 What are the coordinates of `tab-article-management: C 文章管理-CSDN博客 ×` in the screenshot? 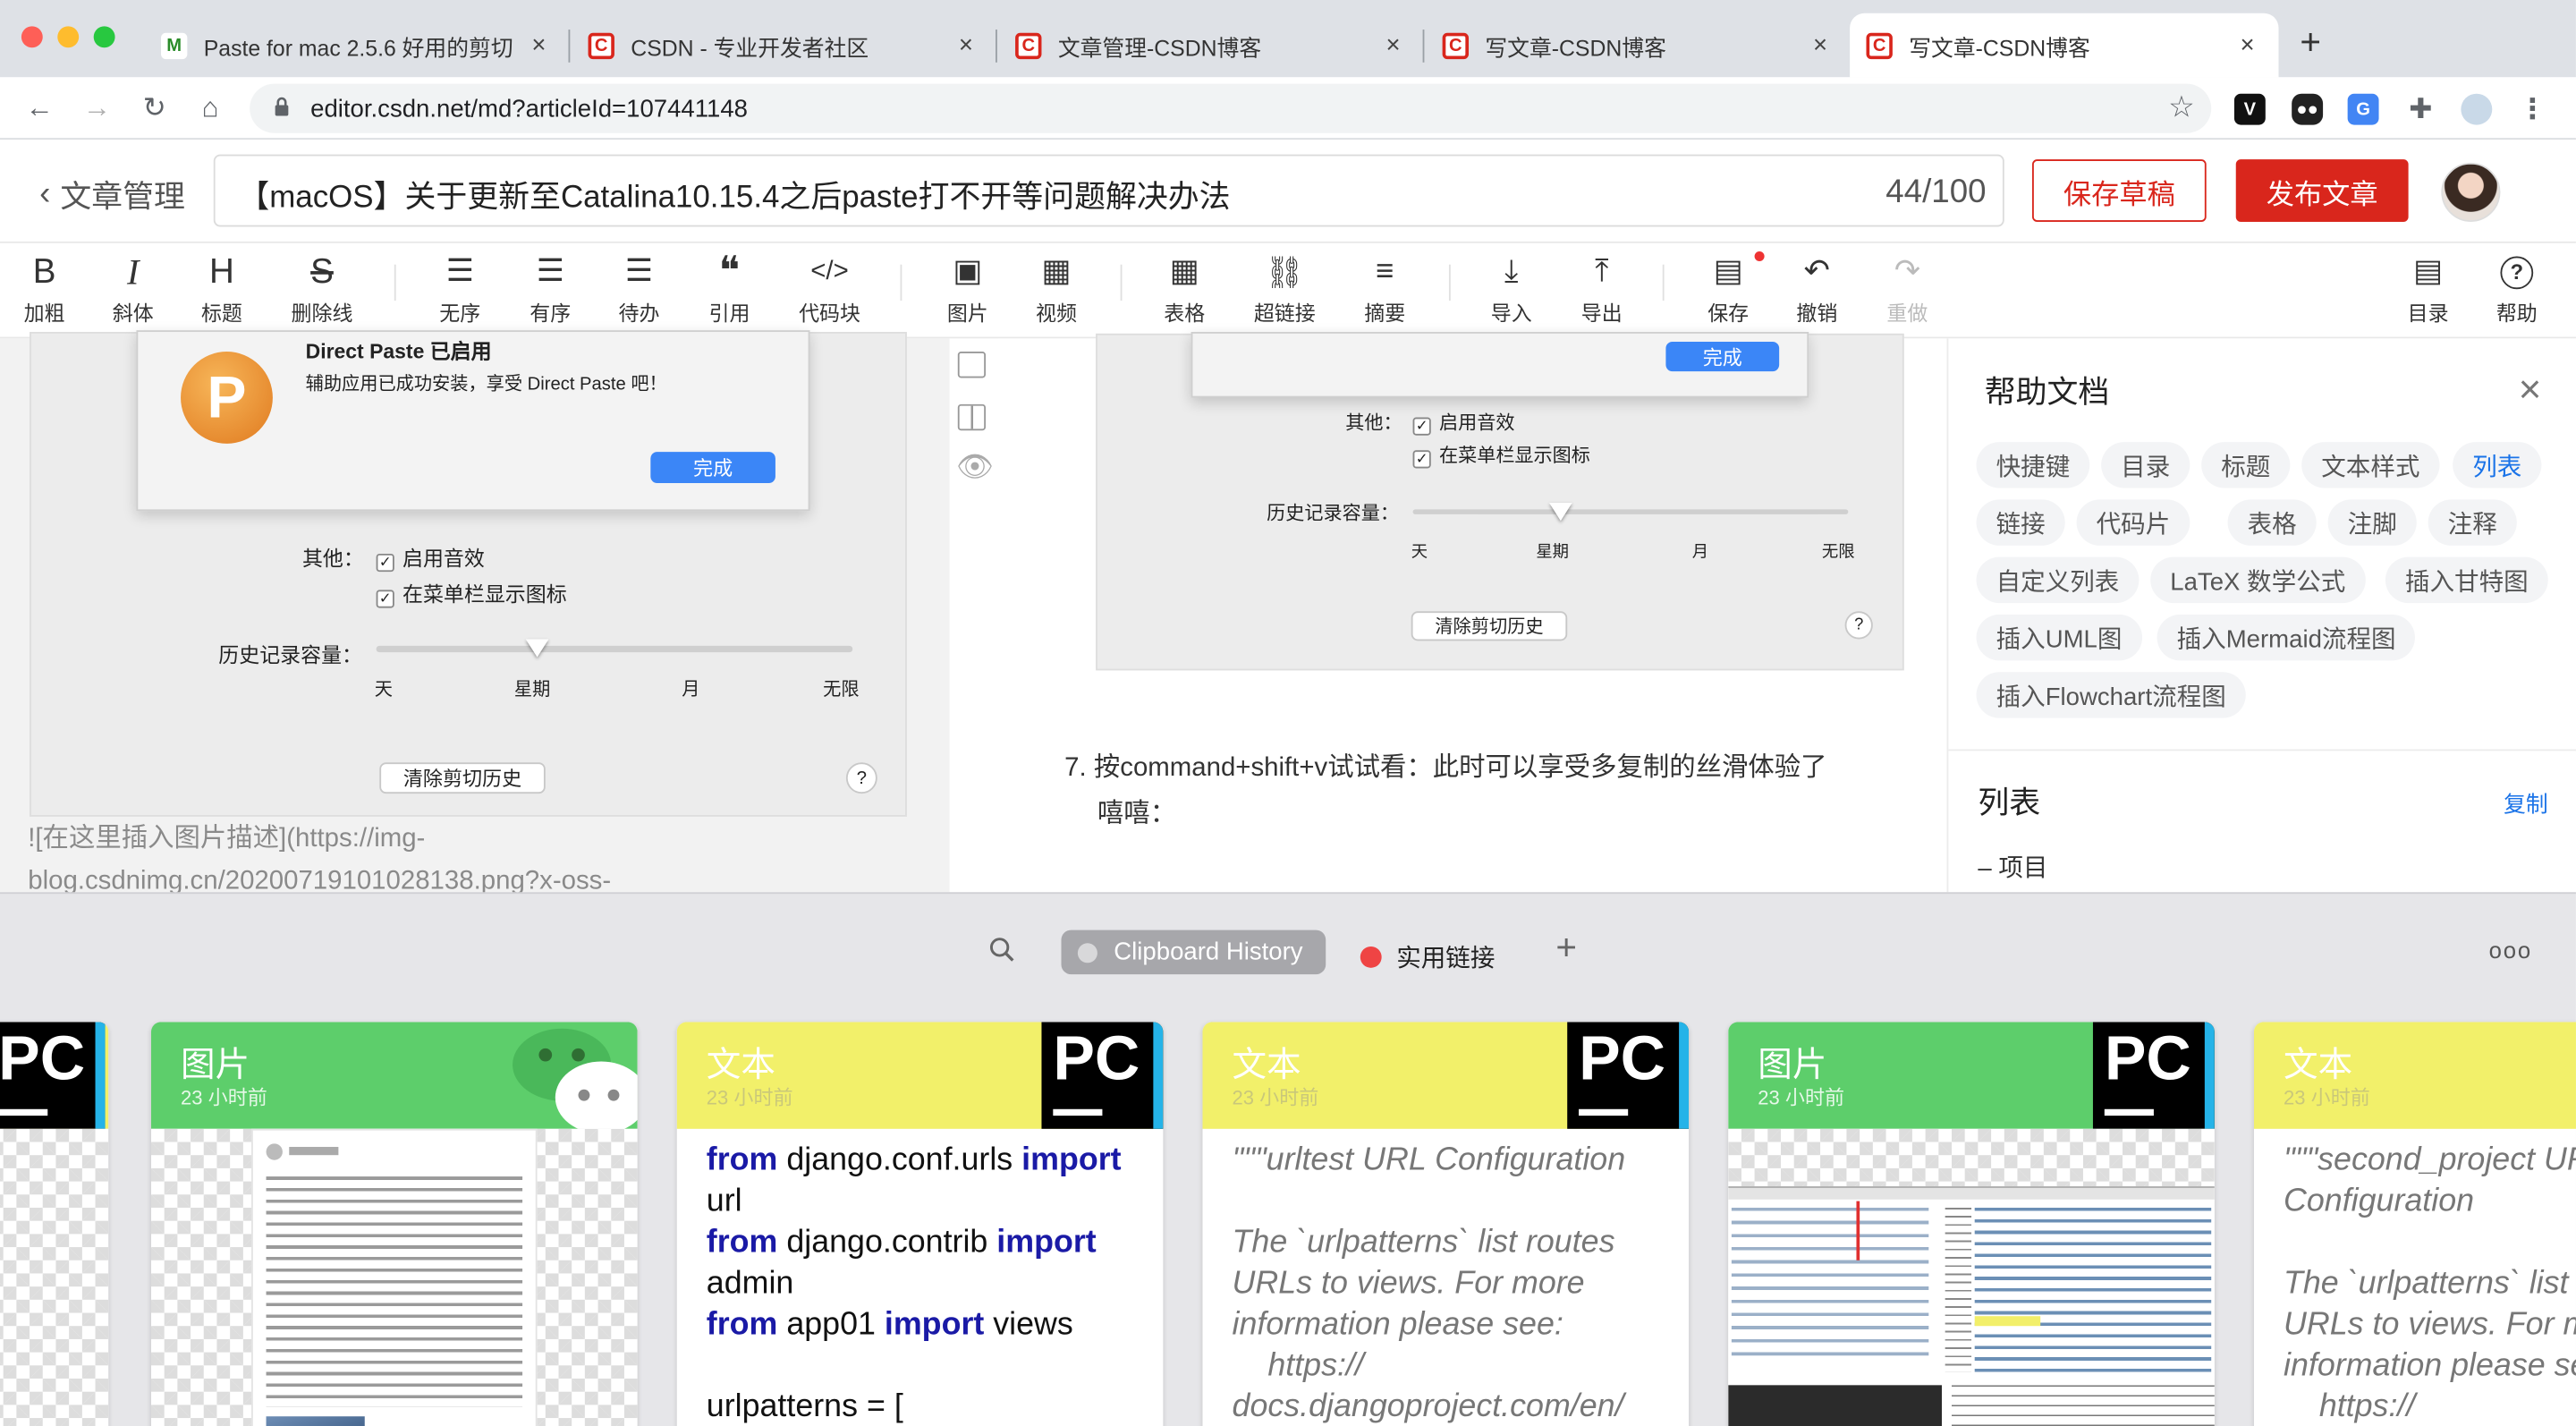 It's located at (1211, 46).